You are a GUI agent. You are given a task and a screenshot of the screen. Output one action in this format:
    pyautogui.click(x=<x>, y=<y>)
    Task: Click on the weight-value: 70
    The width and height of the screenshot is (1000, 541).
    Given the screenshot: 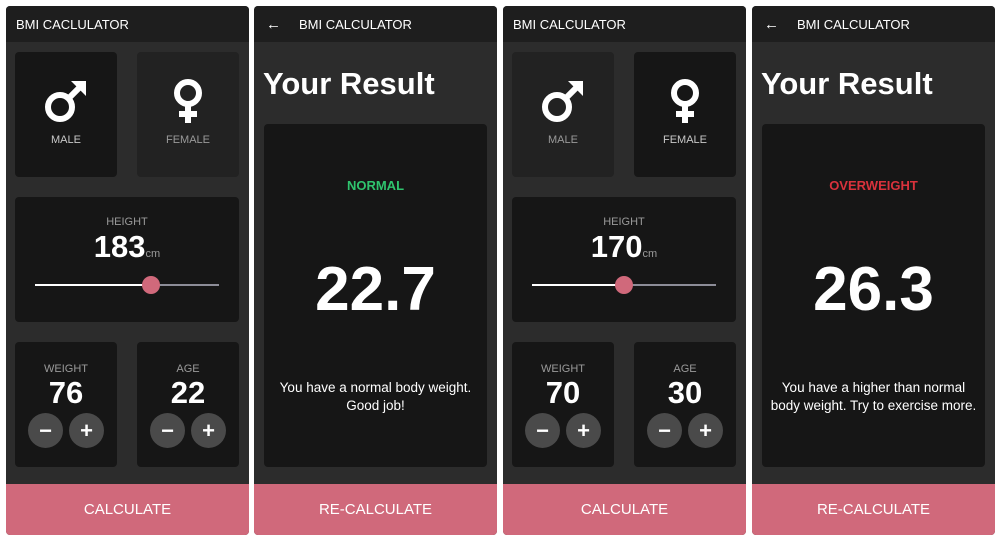 What is the action you would take?
    pyautogui.click(x=563, y=392)
    